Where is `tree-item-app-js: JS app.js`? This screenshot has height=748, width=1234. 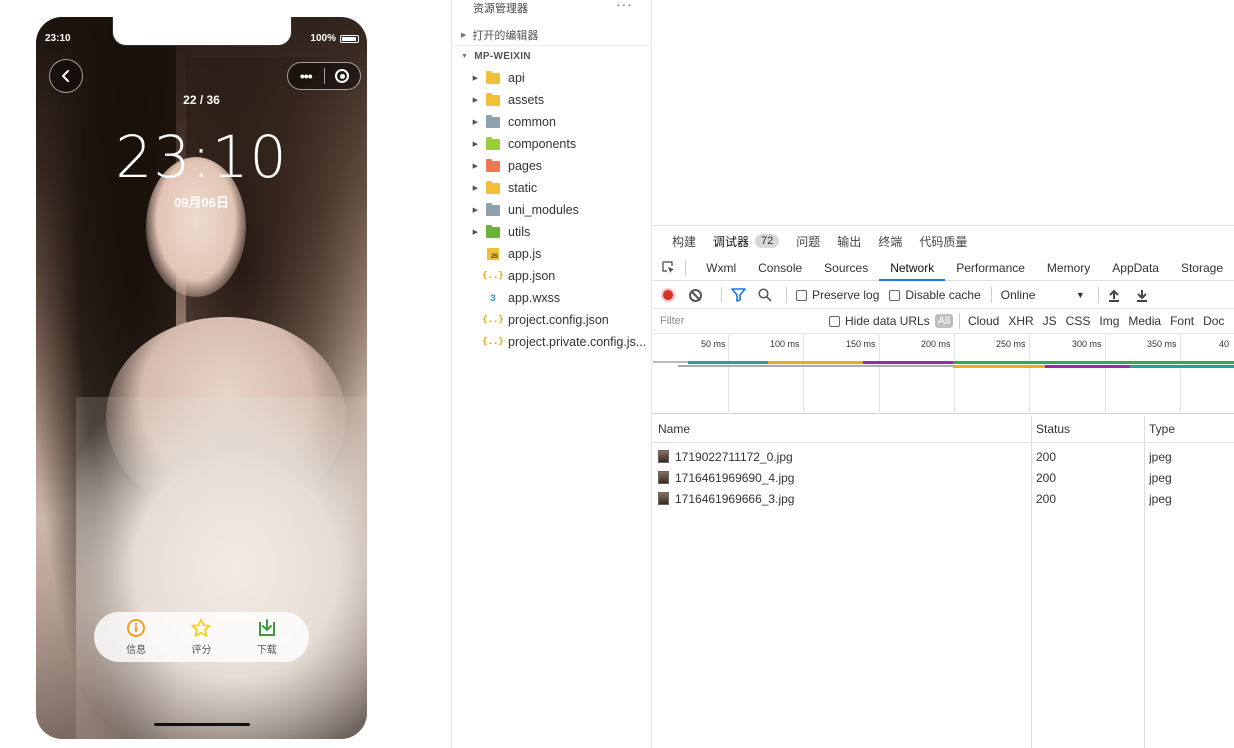 tree-item-app-js: JS app.js is located at coordinates (552, 254).